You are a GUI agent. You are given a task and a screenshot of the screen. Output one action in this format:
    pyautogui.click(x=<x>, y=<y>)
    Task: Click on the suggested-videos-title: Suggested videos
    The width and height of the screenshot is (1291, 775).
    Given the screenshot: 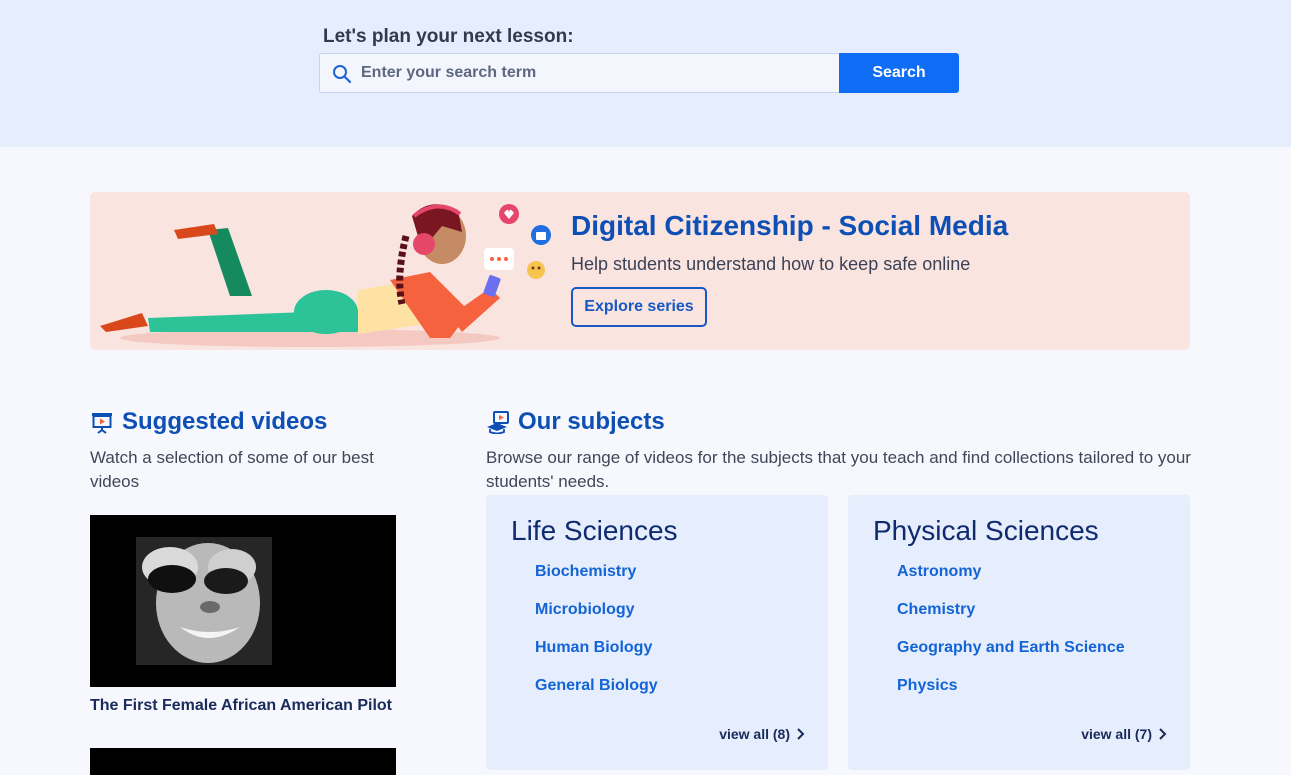 What is the action you would take?
    pyautogui.click(x=225, y=421)
    